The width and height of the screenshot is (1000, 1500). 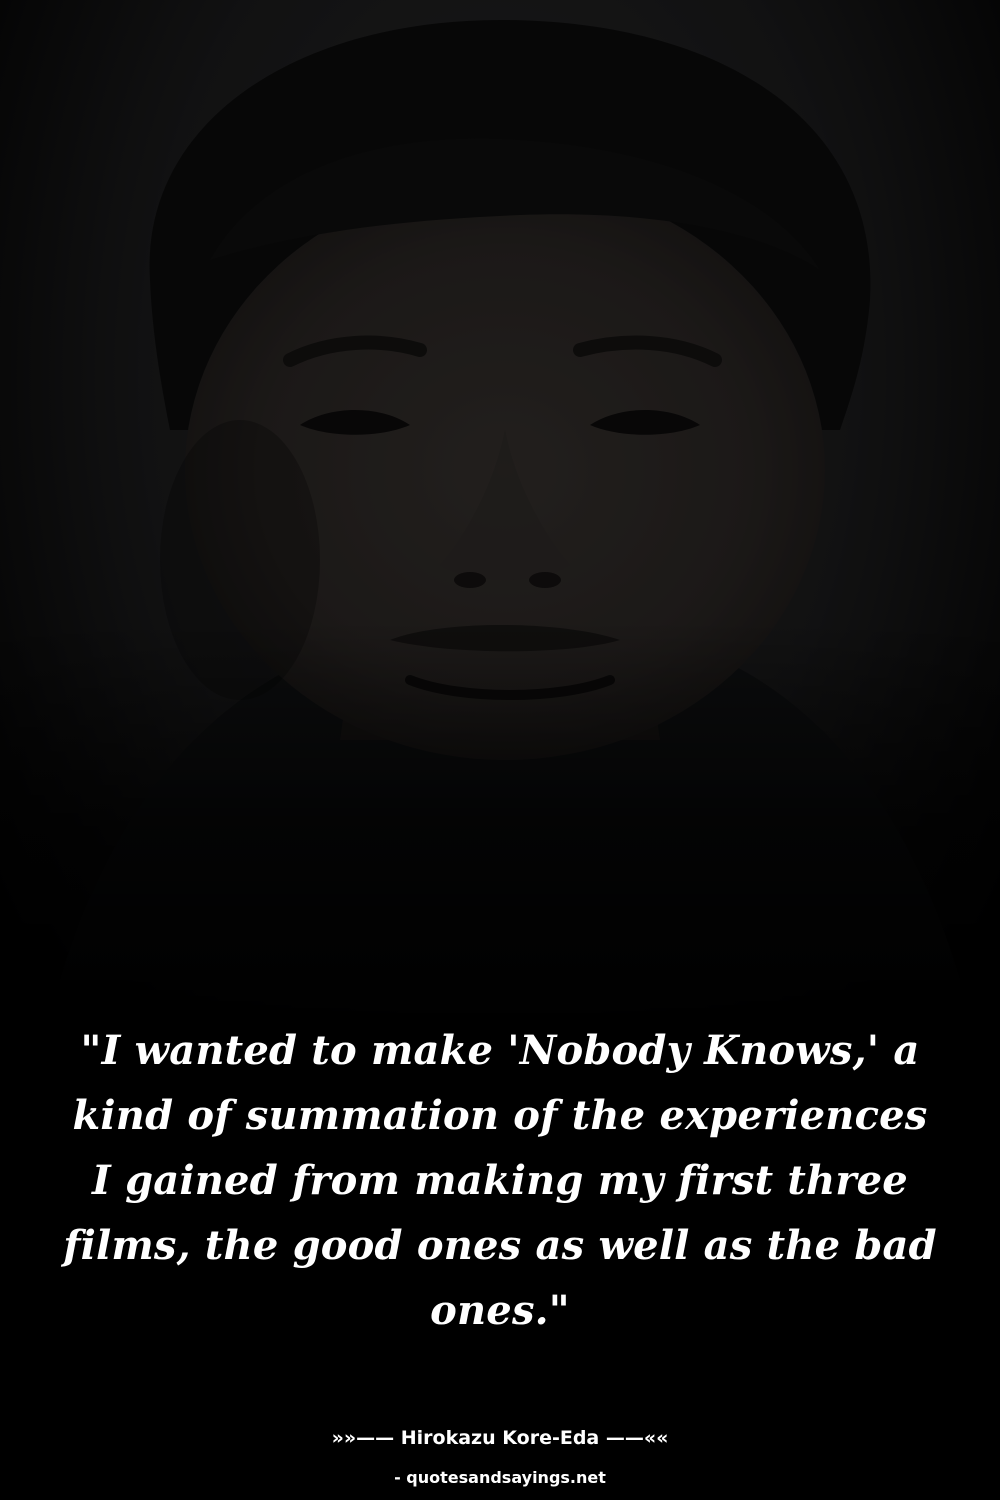 I want to click on quote-author: »»—— Hirokazu Kore-Eda ——««, so click(x=500, y=1438).